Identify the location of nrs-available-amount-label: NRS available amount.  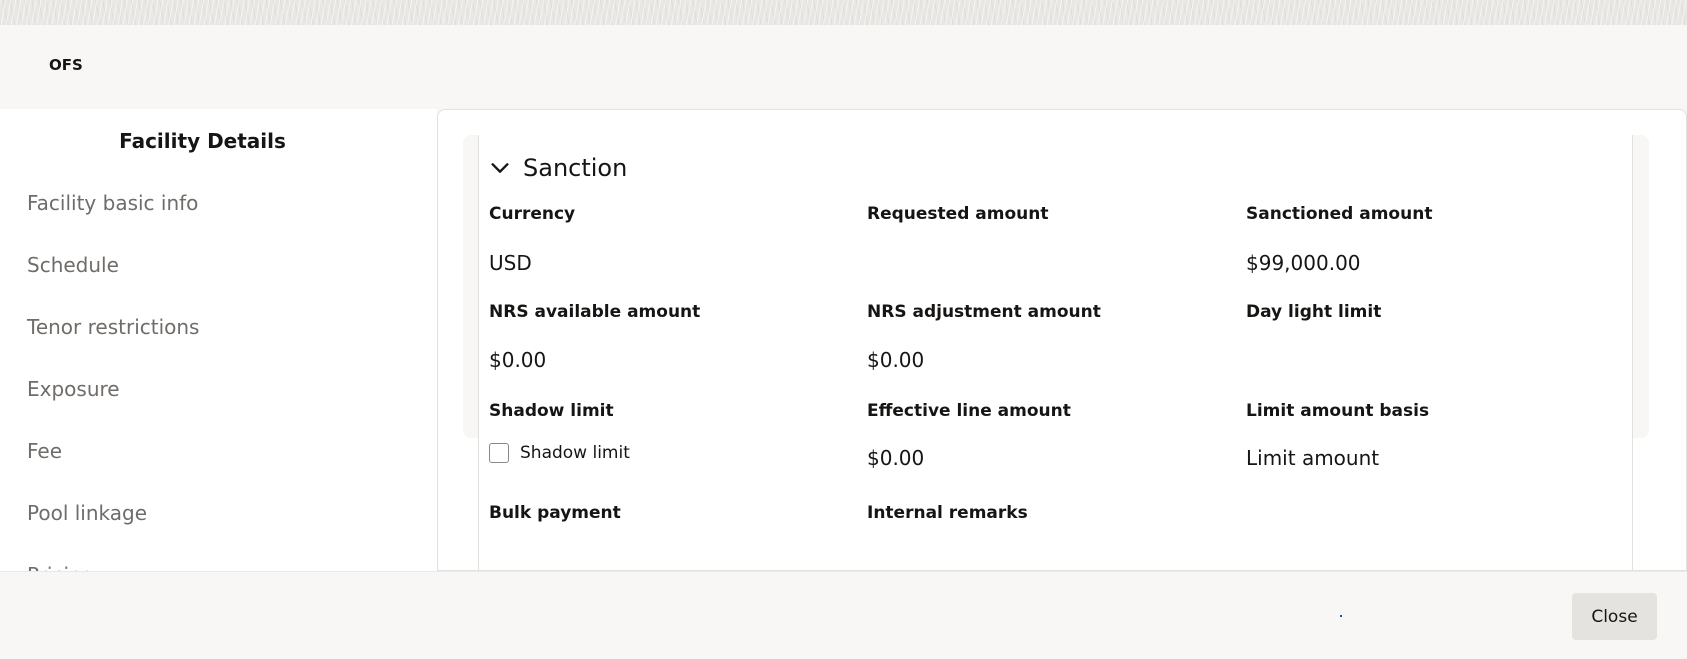
(595, 312).